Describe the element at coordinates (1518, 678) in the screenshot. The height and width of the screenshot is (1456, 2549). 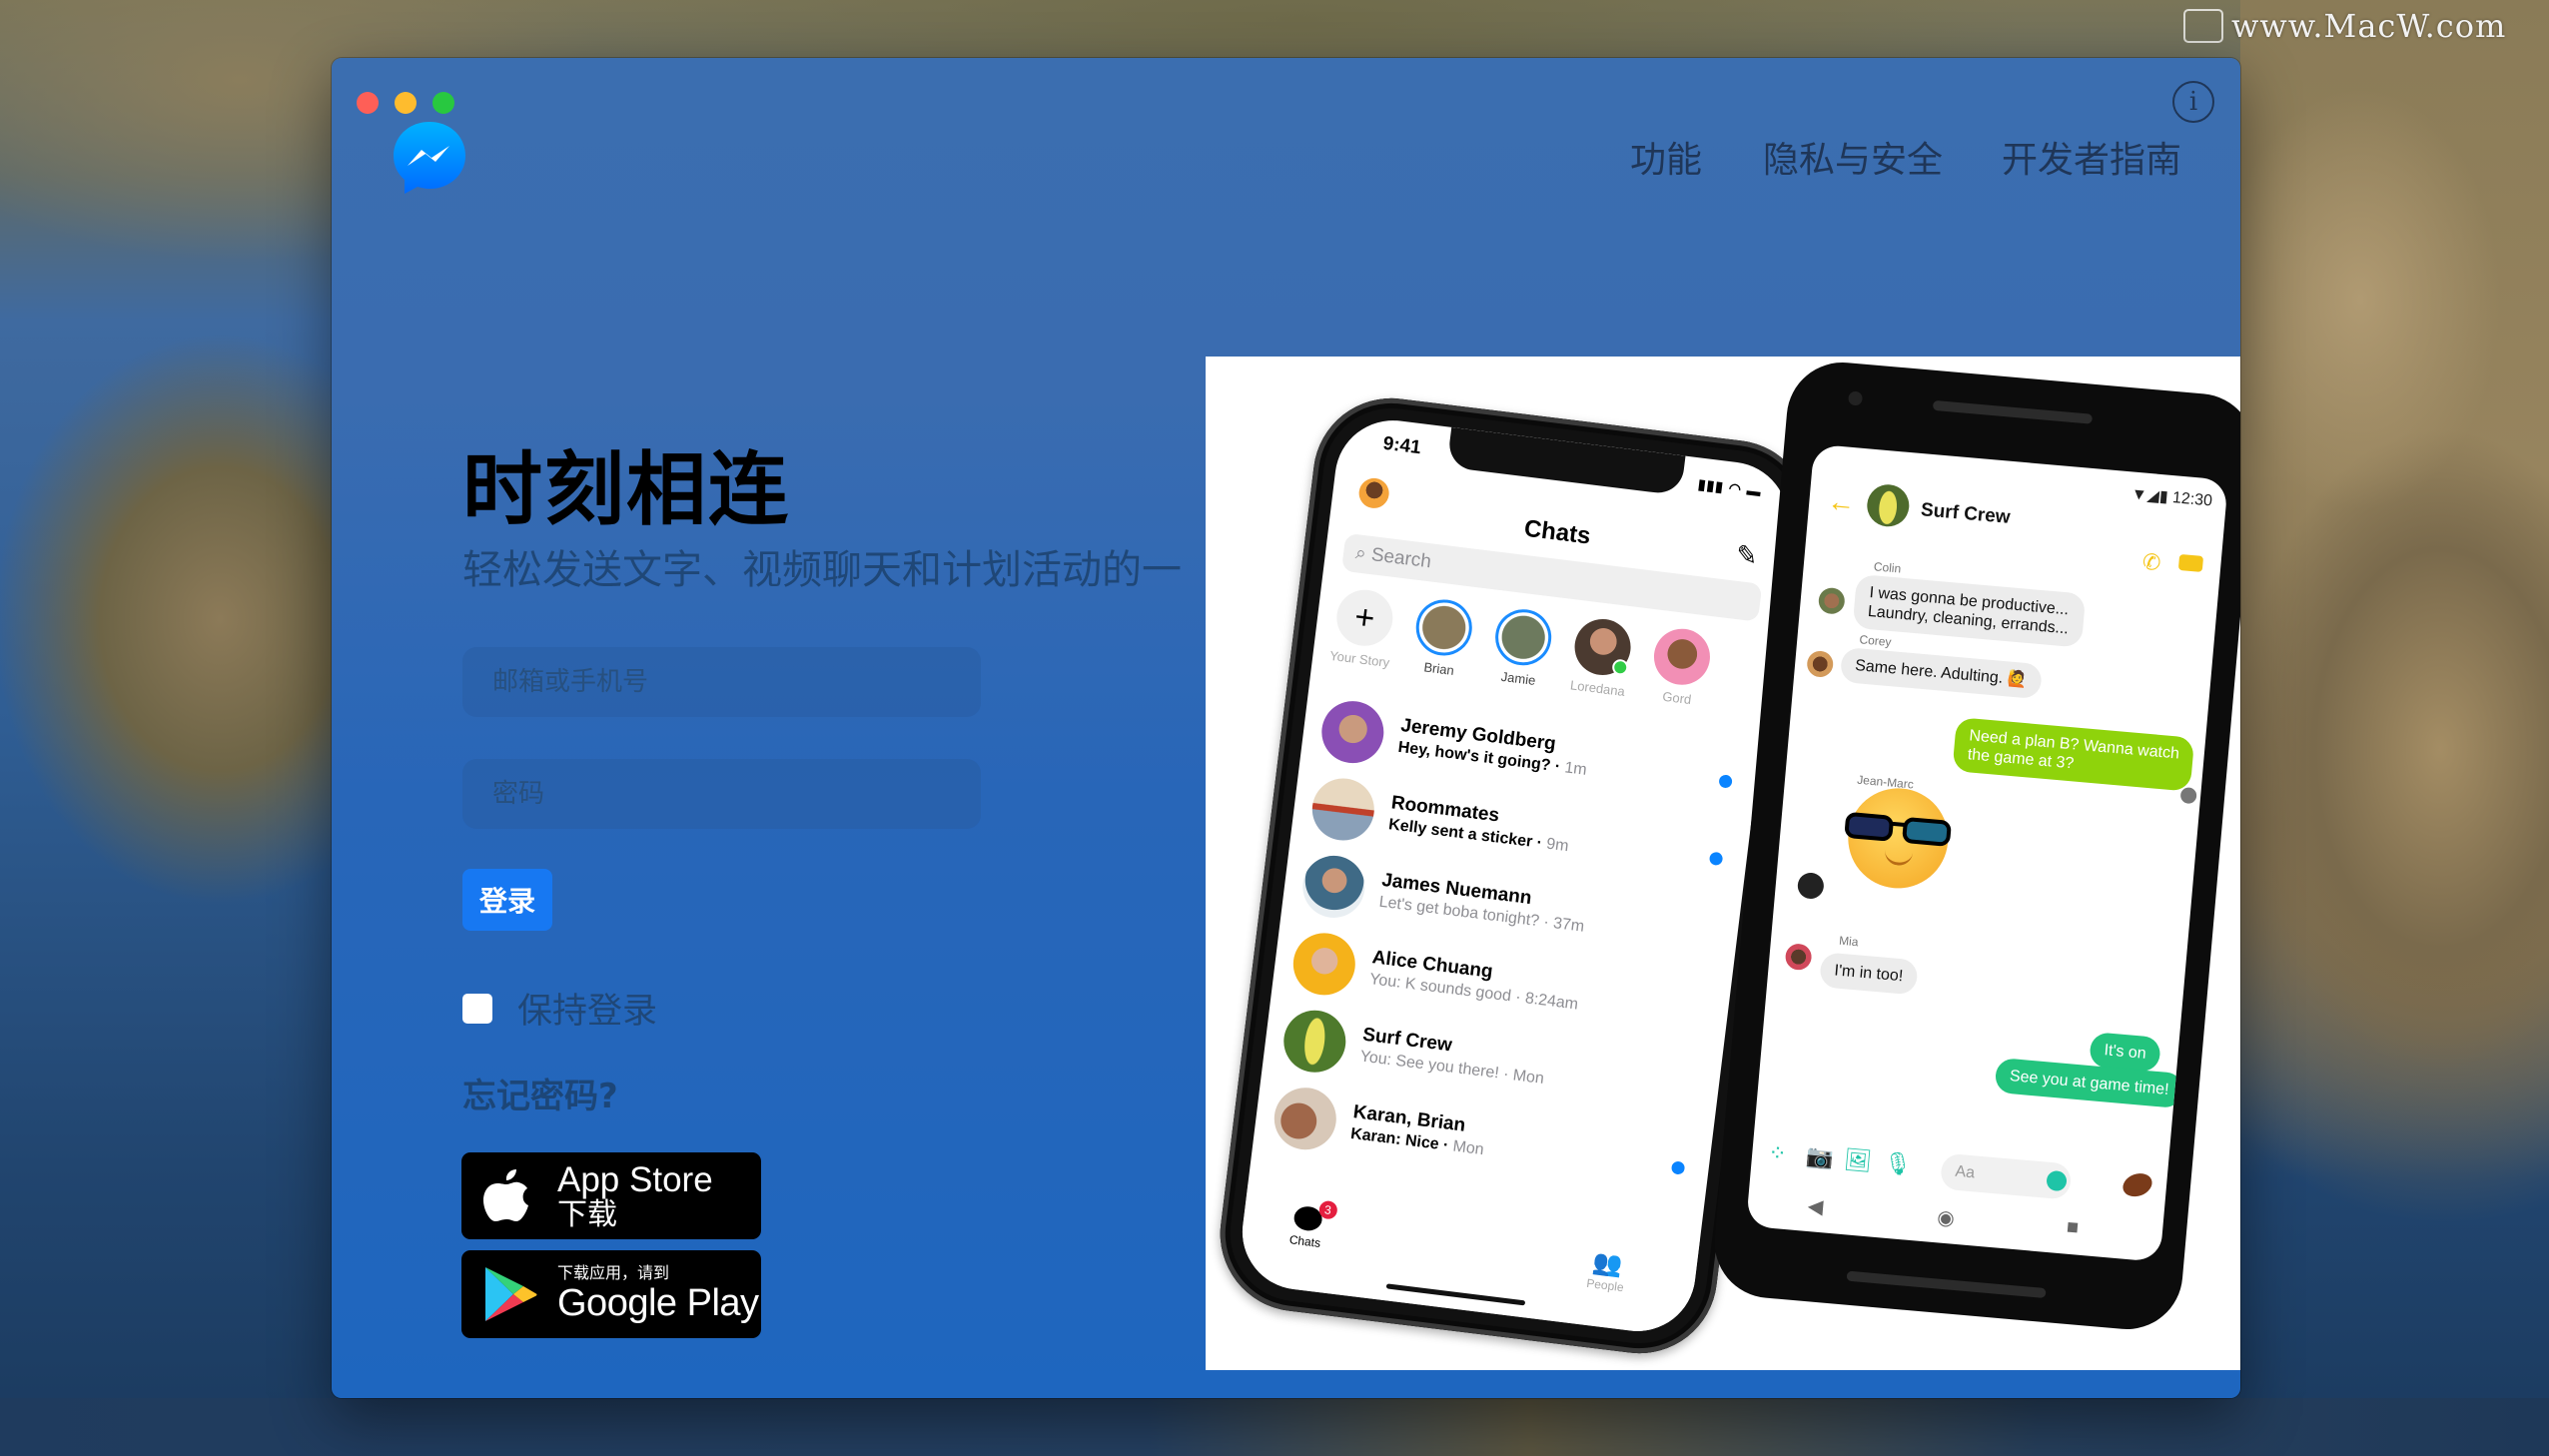
I see `story-name: Jamie` at that location.